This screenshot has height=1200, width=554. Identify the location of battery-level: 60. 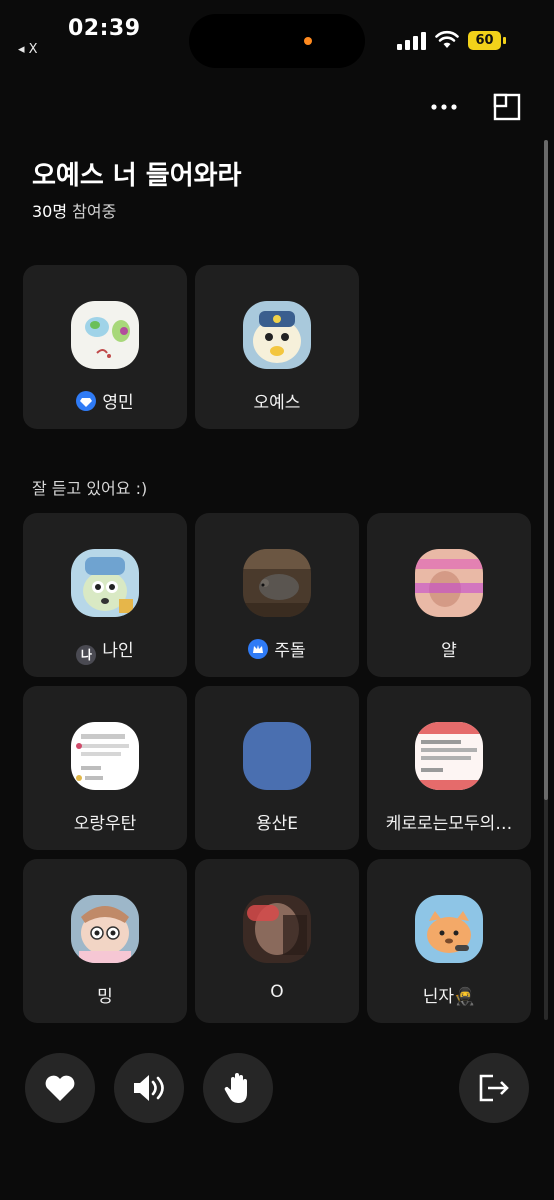
(484, 40).